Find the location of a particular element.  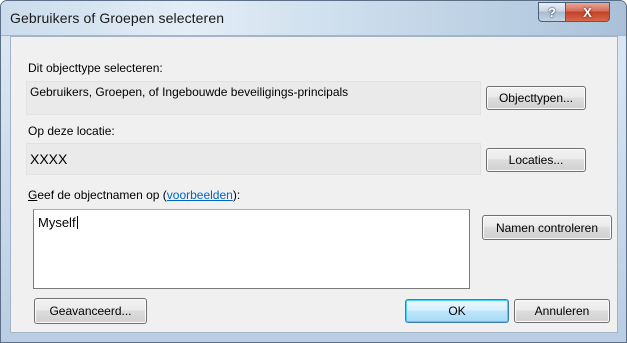

cancel-button: Annuleren is located at coordinates (562, 311).